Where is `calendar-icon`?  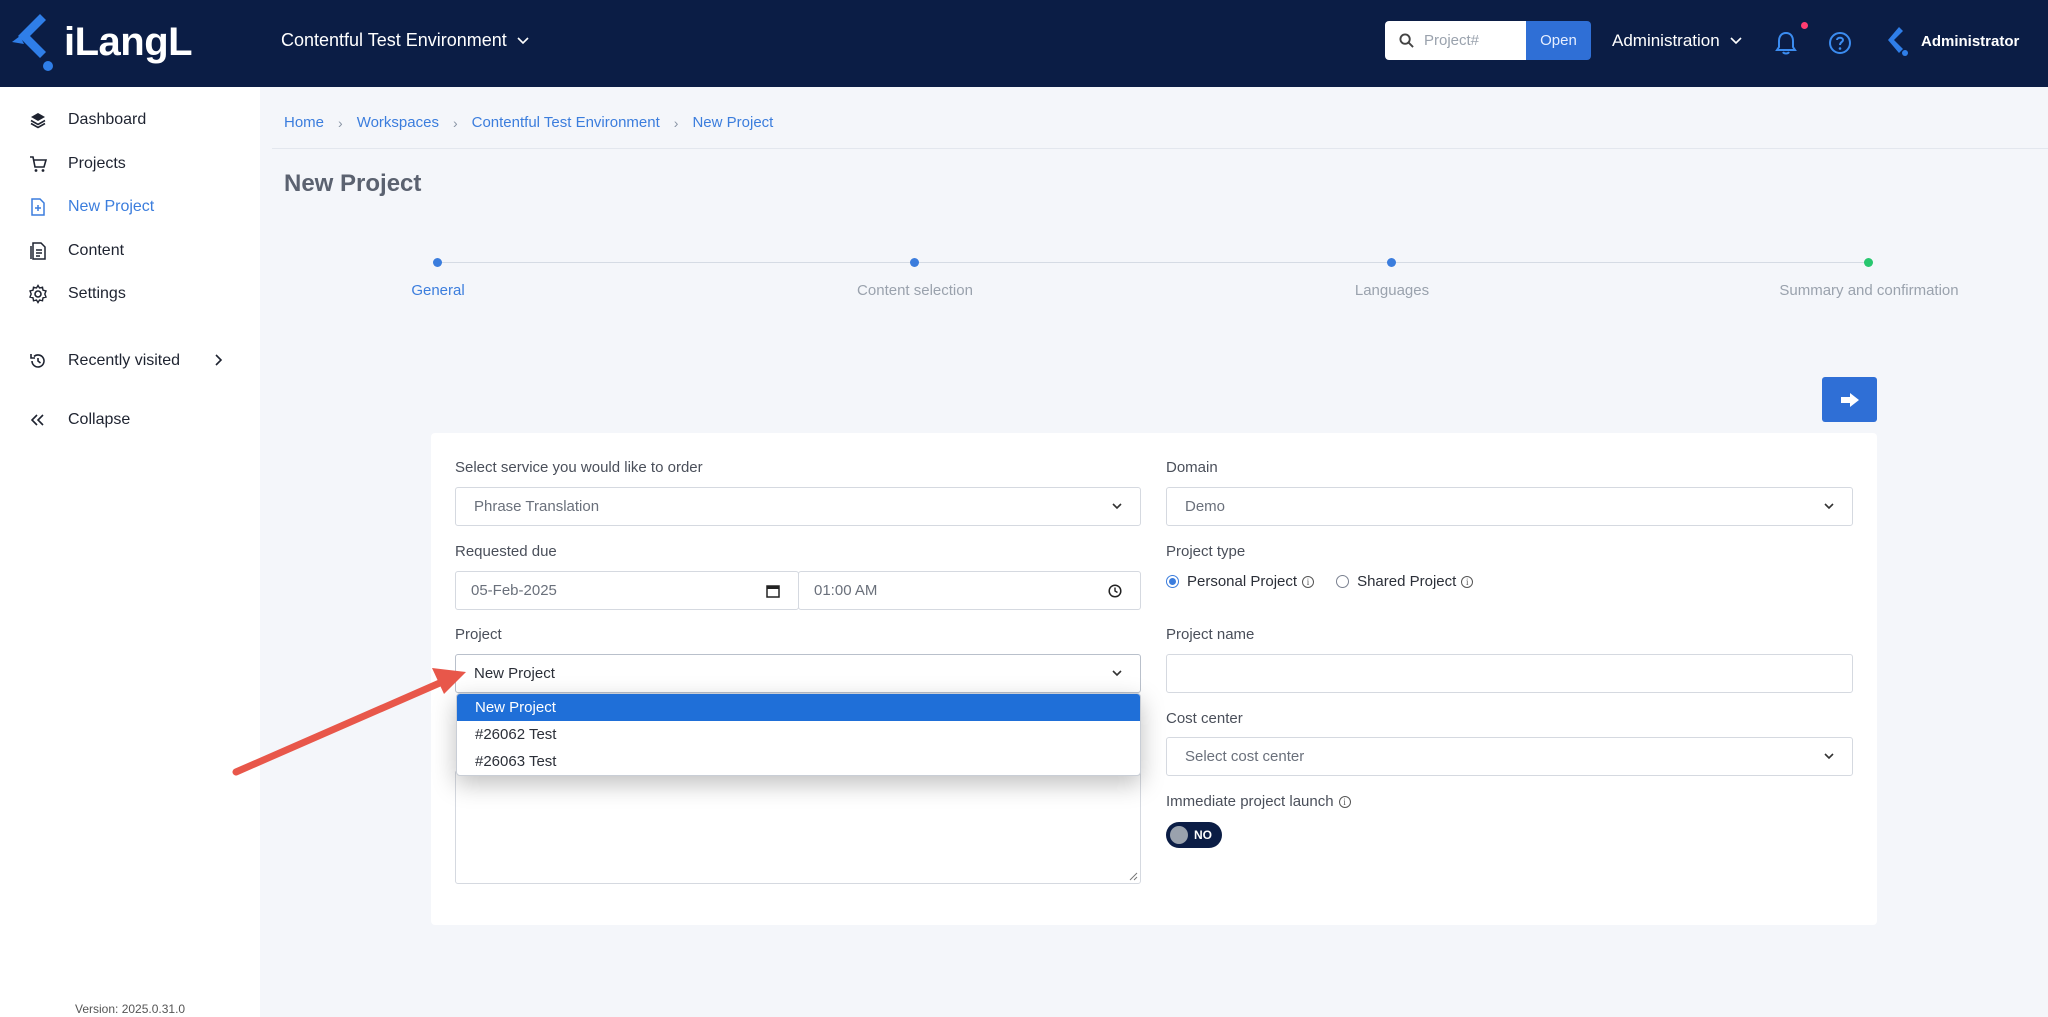 calendar-icon is located at coordinates (773, 591).